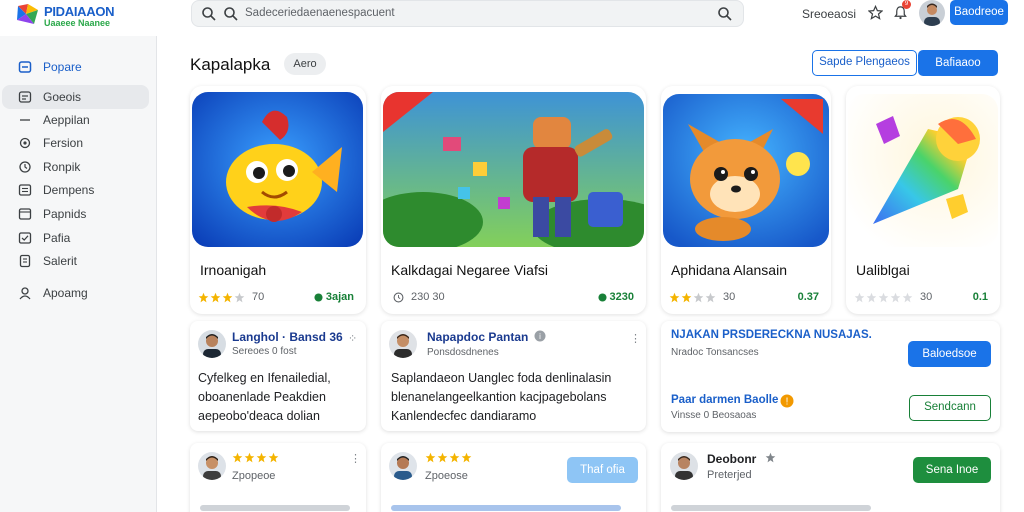 The image size is (1024, 512). I want to click on dash-icon, so click(25, 120).